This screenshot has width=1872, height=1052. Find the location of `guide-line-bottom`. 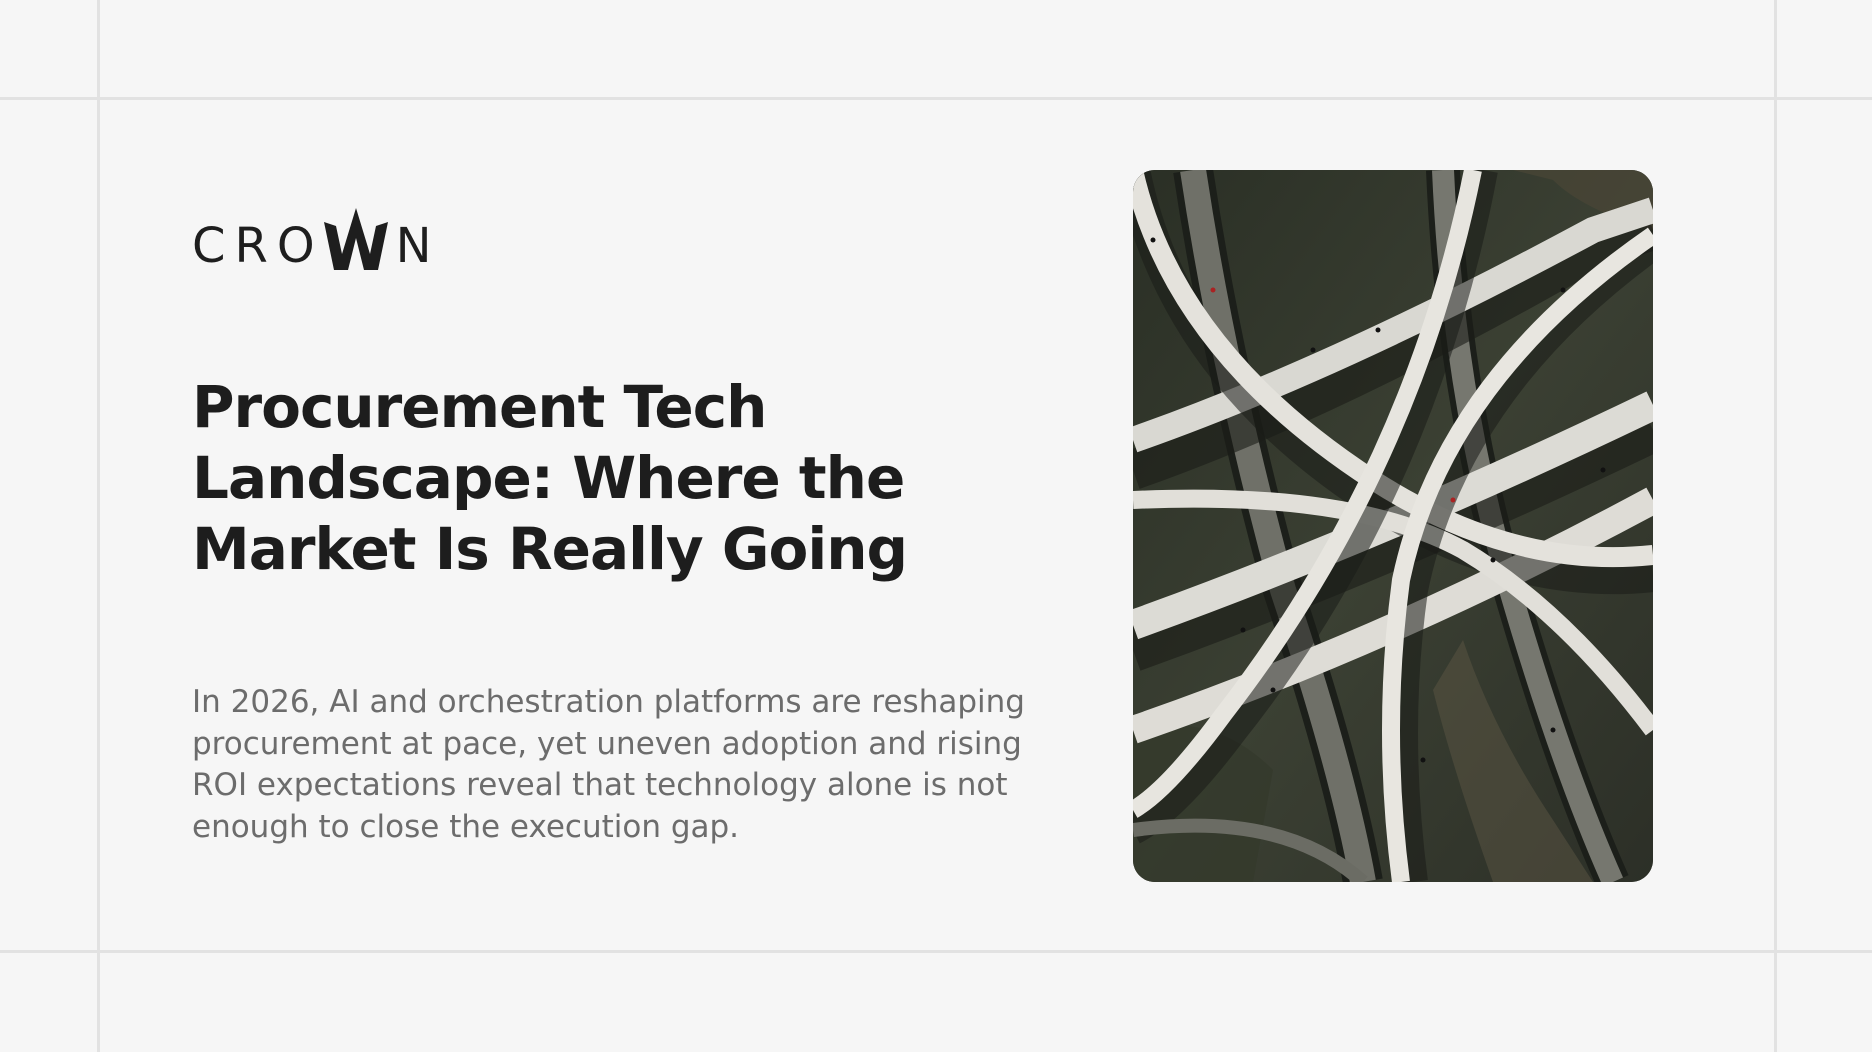

guide-line-bottom is located at coordinates (936, 951).